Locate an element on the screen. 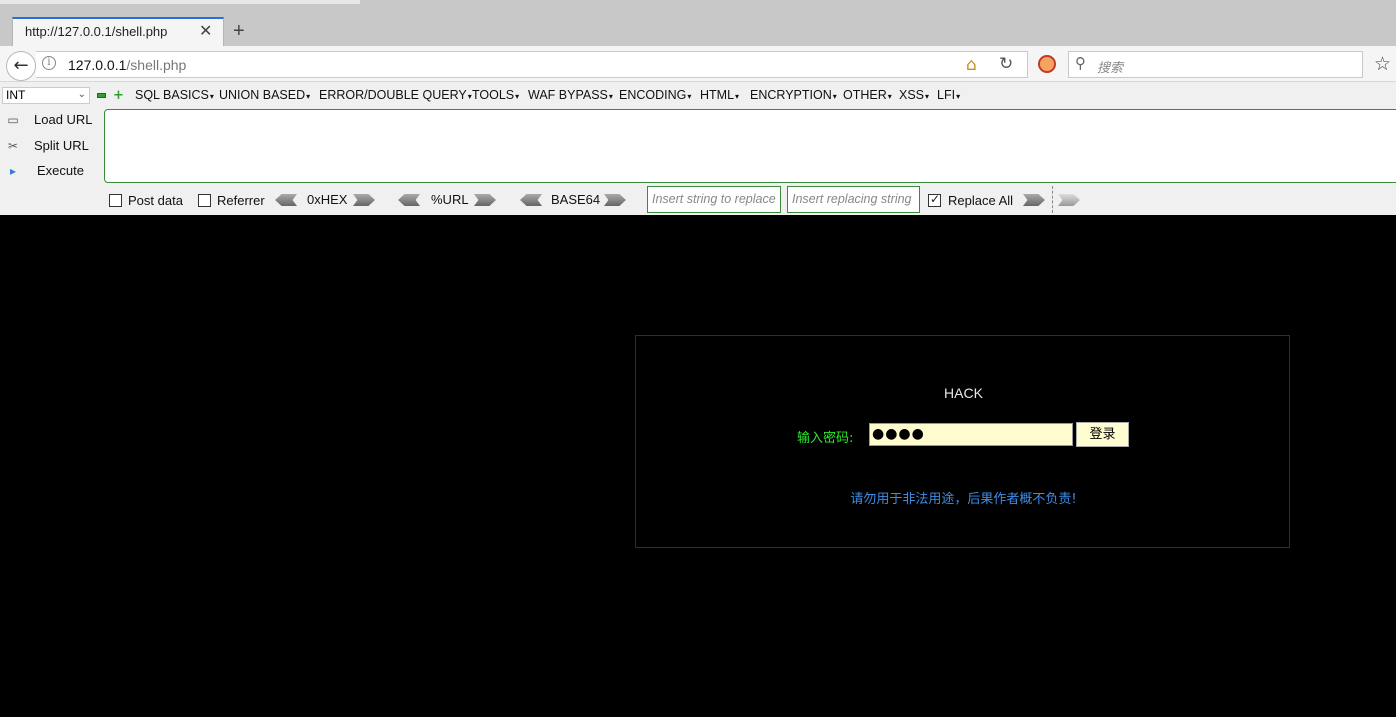 Image resolution: width=1396 pixels, height=717 pixels. referrer-checkbox is located at coordinates (204, 200).